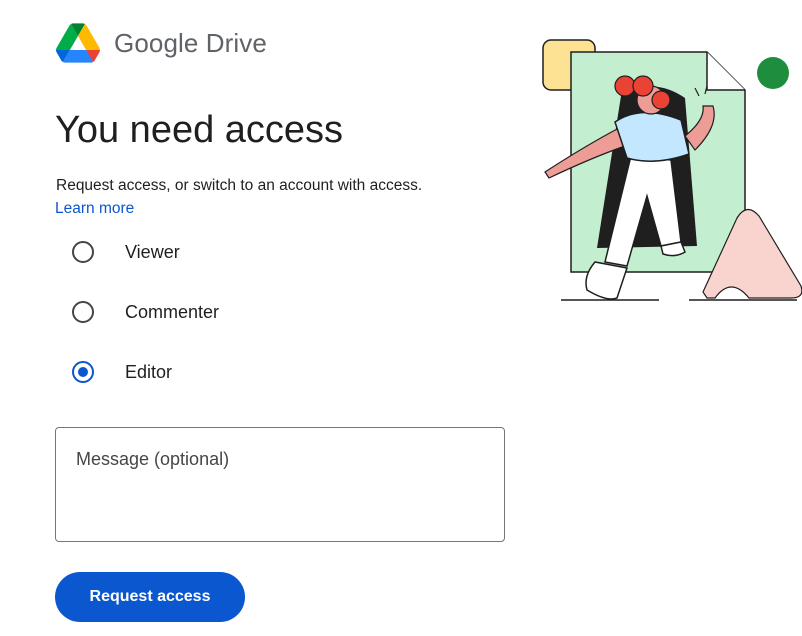  I want to click on brand-header: Google Drive, so click(161, 43).